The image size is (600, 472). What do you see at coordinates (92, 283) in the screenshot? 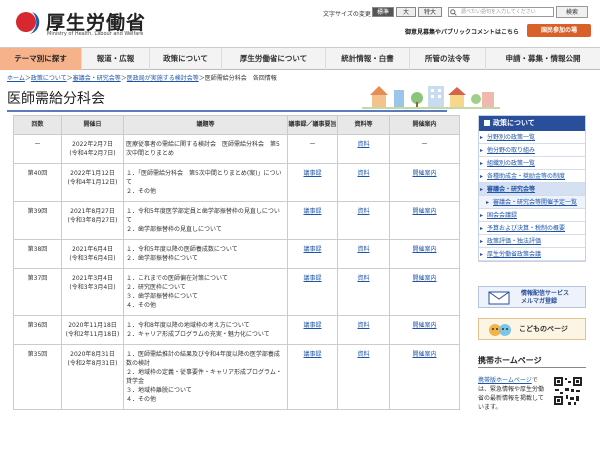
I see `meeting-date: 2021年3月4日 (令和3年3月4日)` at bounding box center [92, 283].